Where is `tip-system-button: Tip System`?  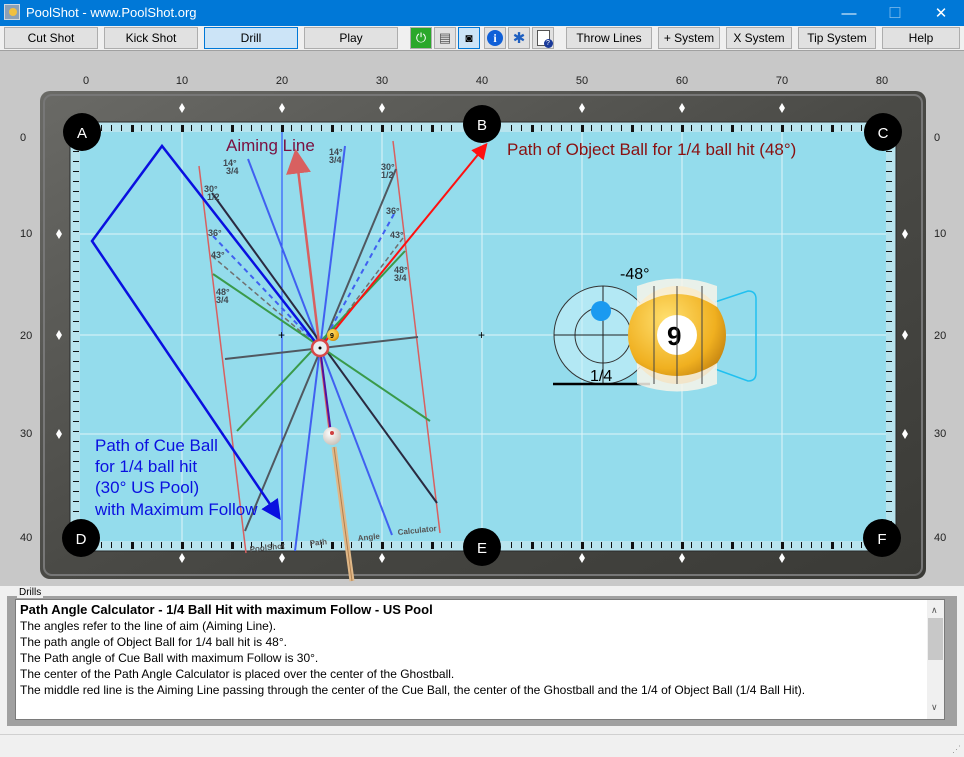 tip-system-button: Tip System is located at coordinates (837, 38).